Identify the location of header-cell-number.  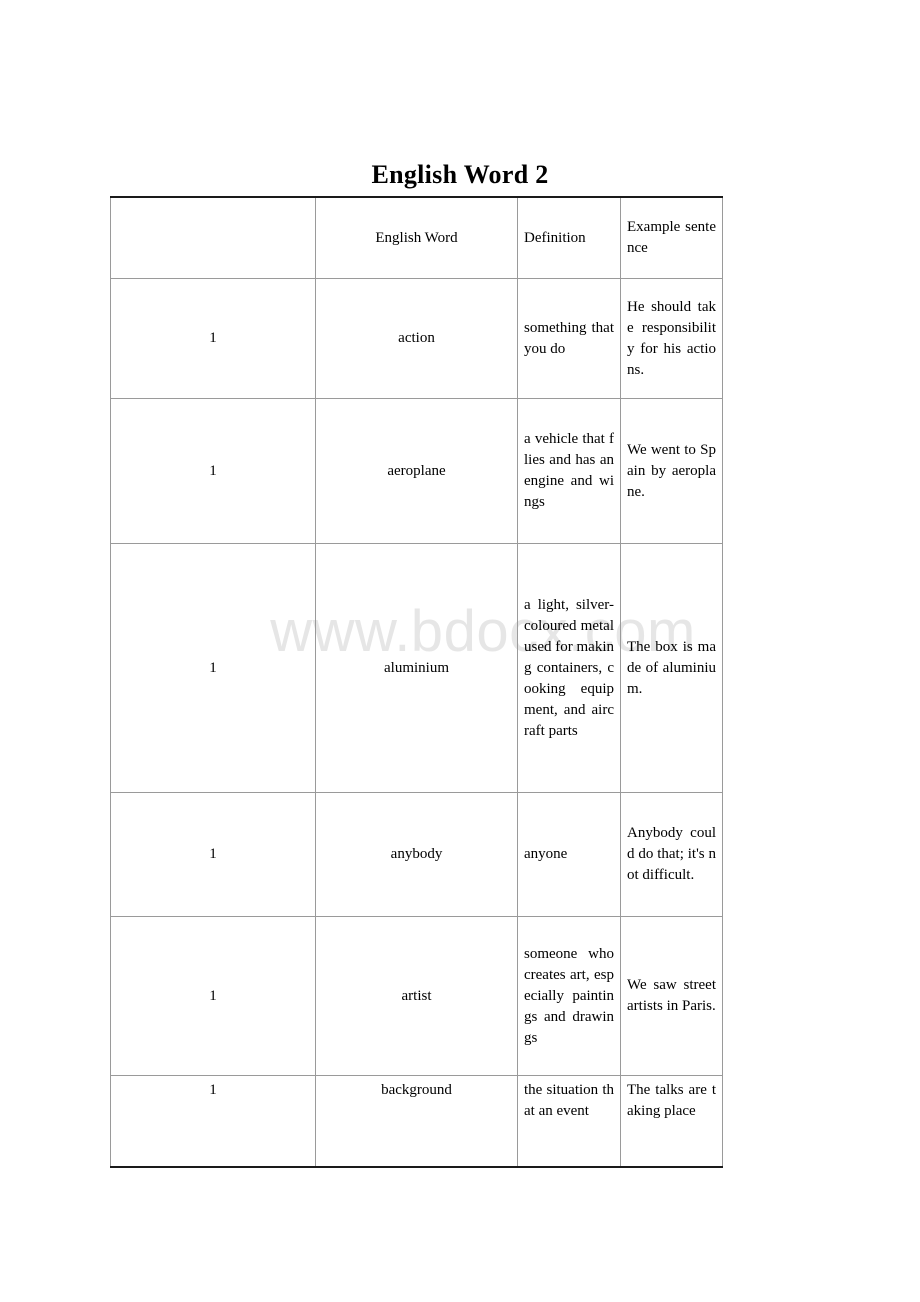
(213, 237).